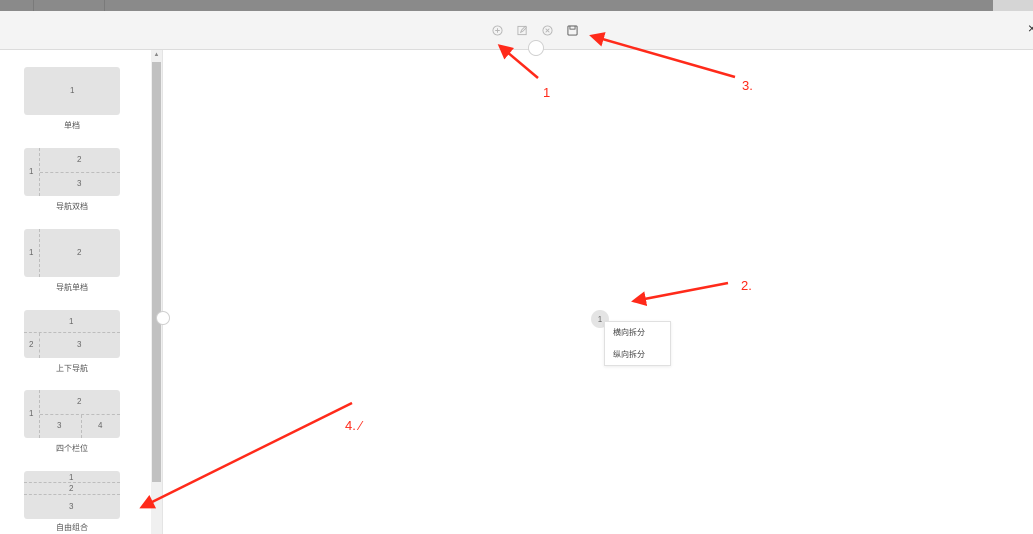 The image size is (1033, 534). I want to click on layout-label: 四个栏位, so click(72, 448).